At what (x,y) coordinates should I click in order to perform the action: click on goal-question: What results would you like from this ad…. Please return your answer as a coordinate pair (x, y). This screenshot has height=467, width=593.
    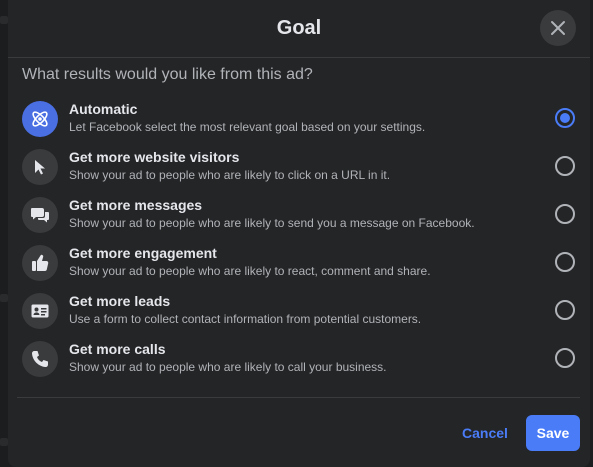
    Looking at the image, I should click on (167, 74).